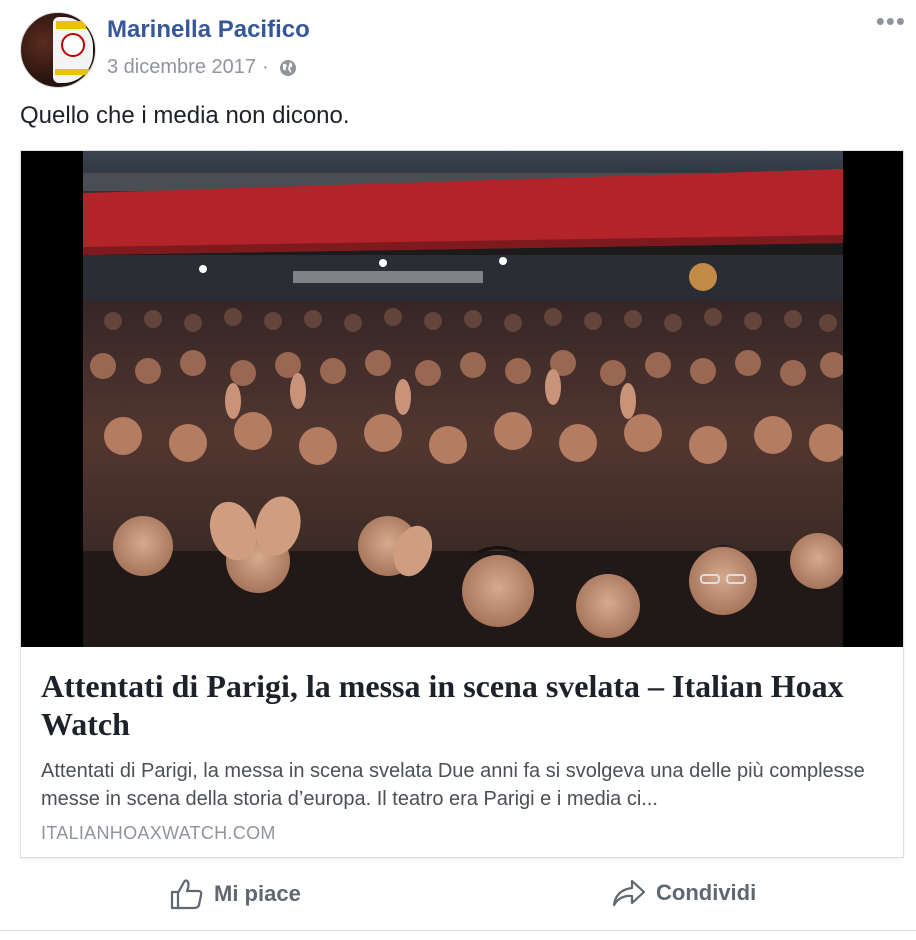 The width and height of the screenshot is (916, 940). What do you see at coordinates (186, 894) in the screenshot?
I see `thumbs-up-icon` at bounding box center [186, 894].